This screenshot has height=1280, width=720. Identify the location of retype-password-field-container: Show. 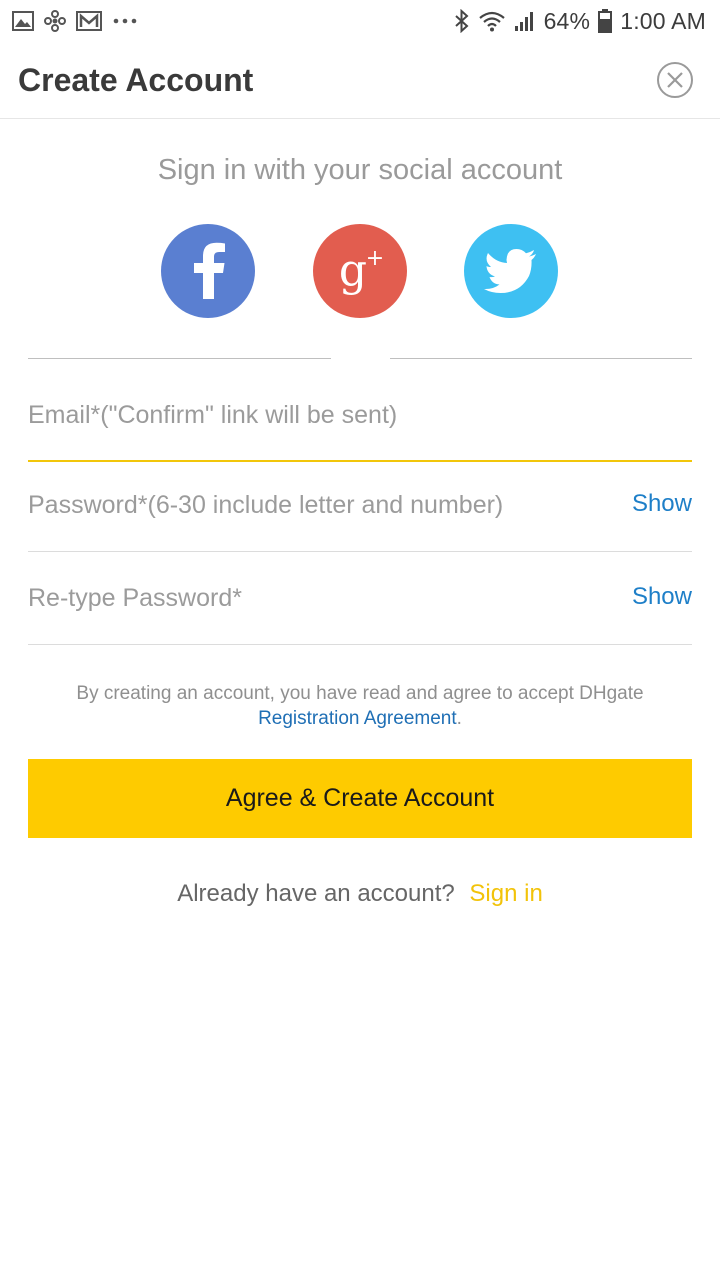
(360, 599).